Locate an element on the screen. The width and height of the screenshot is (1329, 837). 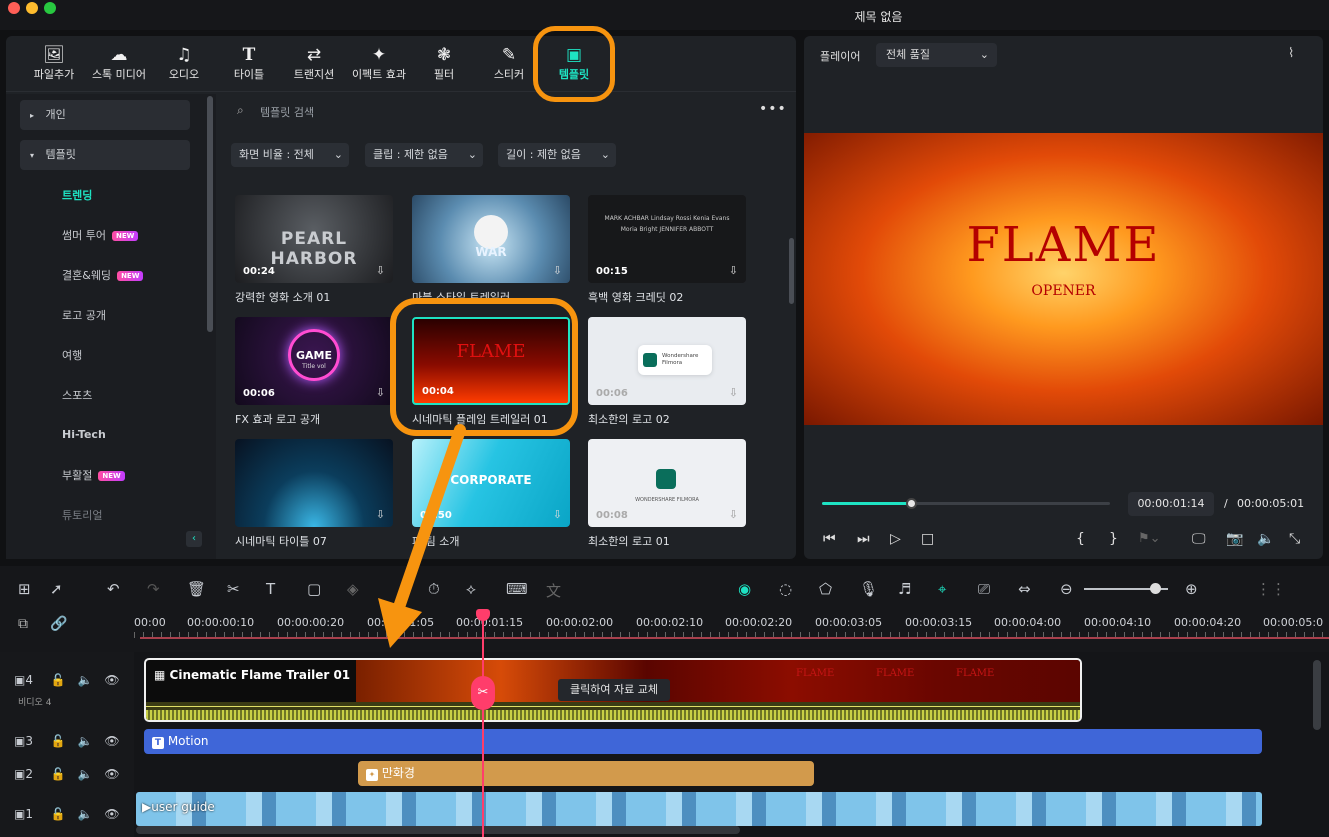
category-logo: 로고 공개 is located at coordinates (84, 315).